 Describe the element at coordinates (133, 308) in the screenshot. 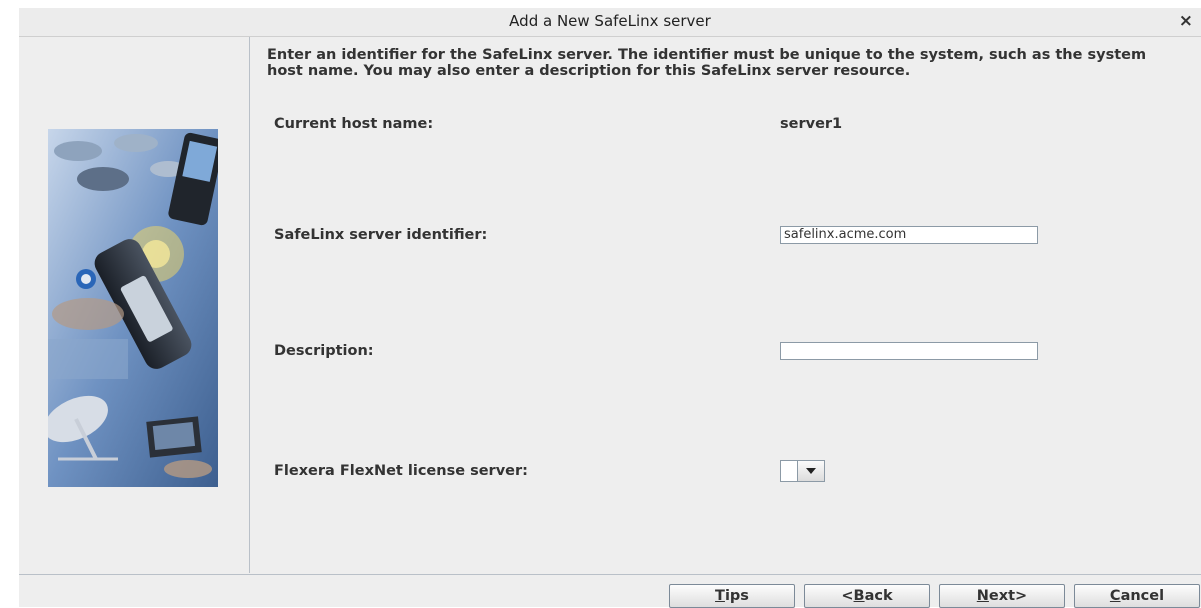

I see `banner-image` at that location.